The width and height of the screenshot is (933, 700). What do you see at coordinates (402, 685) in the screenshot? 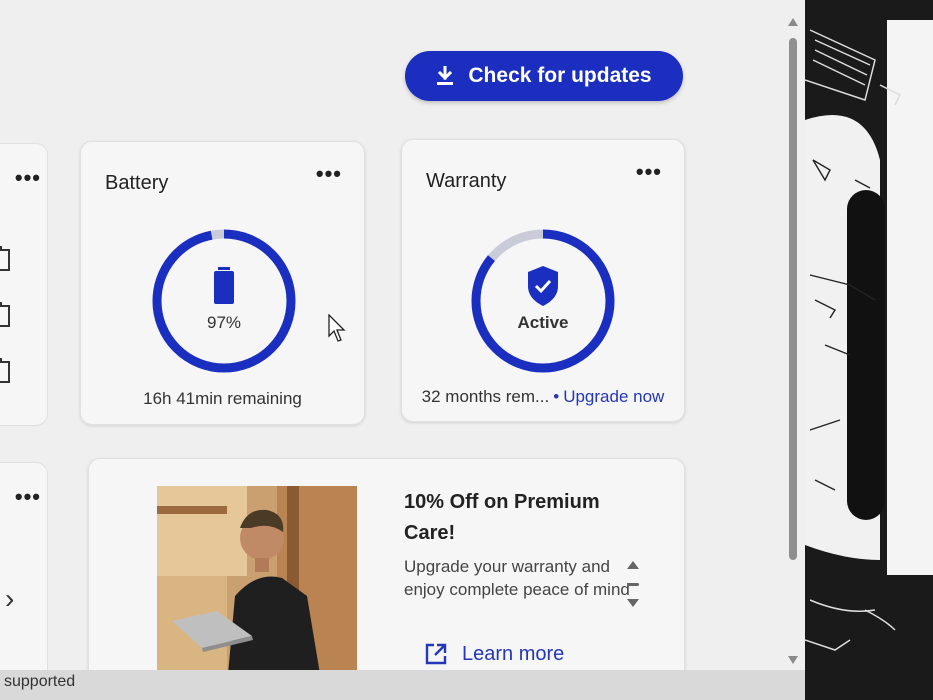
I see `status-bar: supported` at bounding box center [402, 685].